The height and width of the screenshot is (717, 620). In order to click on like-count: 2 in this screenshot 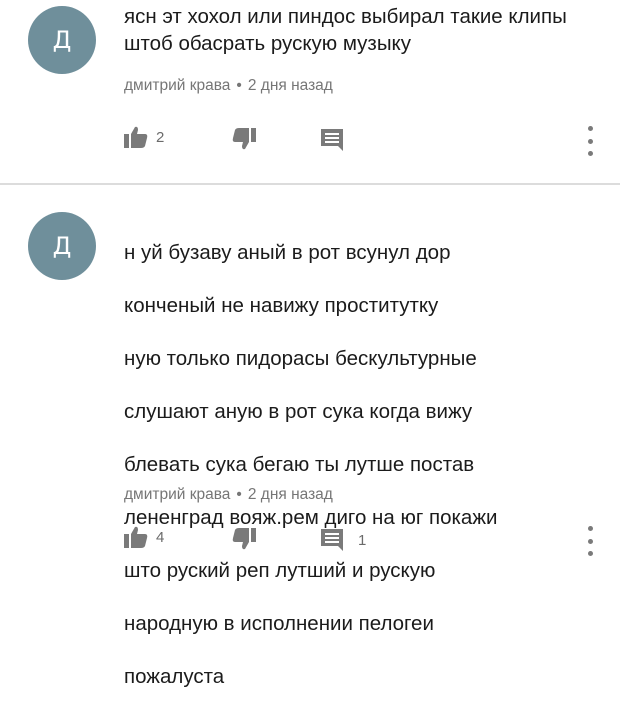, I will do `click(160, 137)`.